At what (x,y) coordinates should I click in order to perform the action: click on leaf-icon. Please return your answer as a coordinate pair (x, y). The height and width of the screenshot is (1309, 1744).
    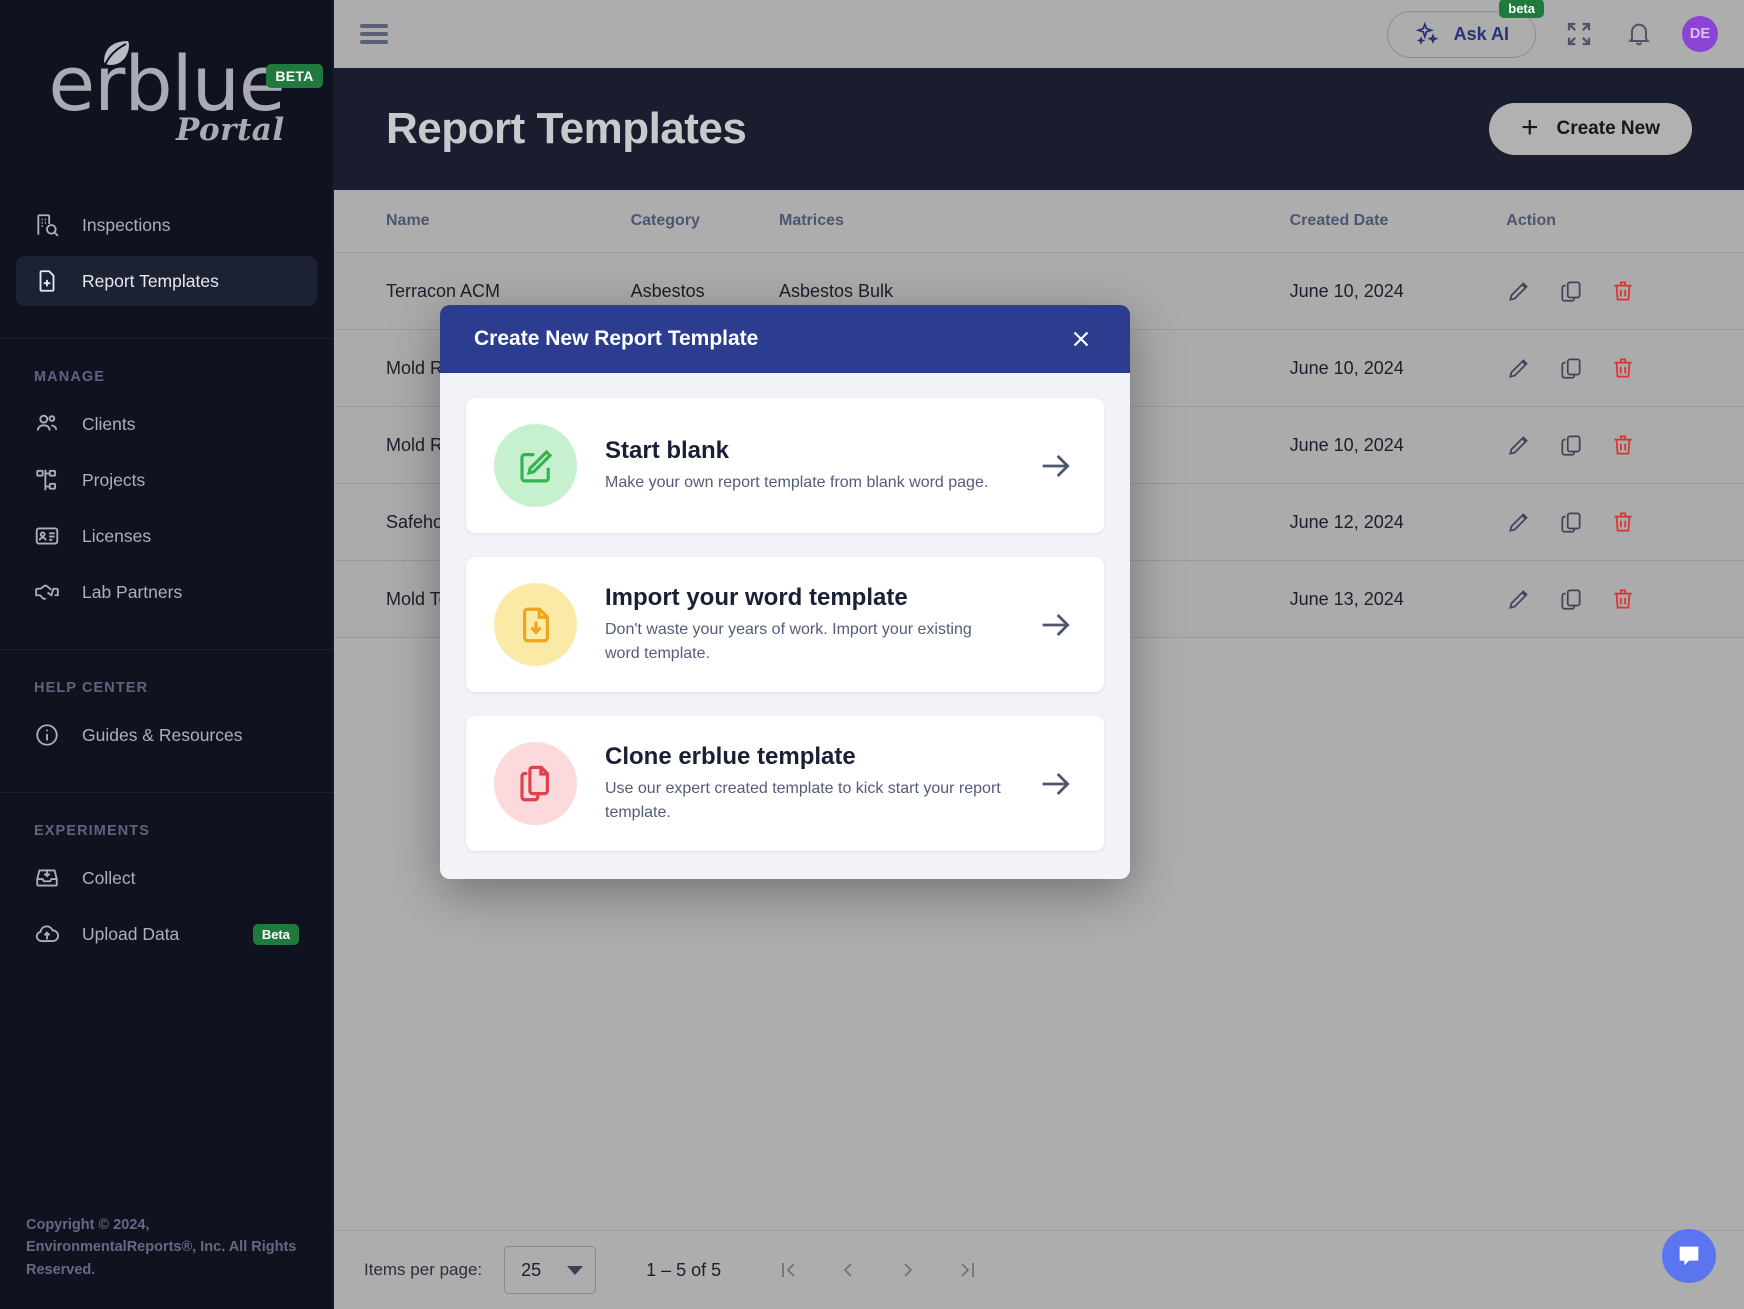
    Looking at the image, I should click on (117, 53).